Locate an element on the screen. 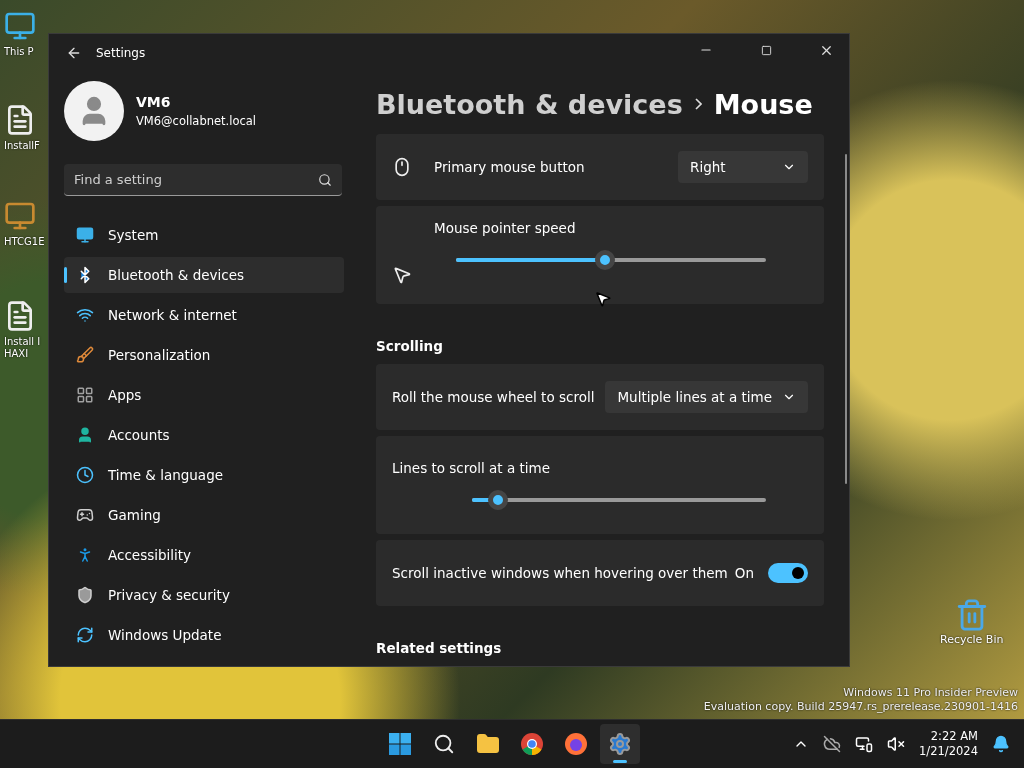 Image resolution: width=1024 pixels, height=768 pixels. refresh-icon is located at coordinates (85, 635).